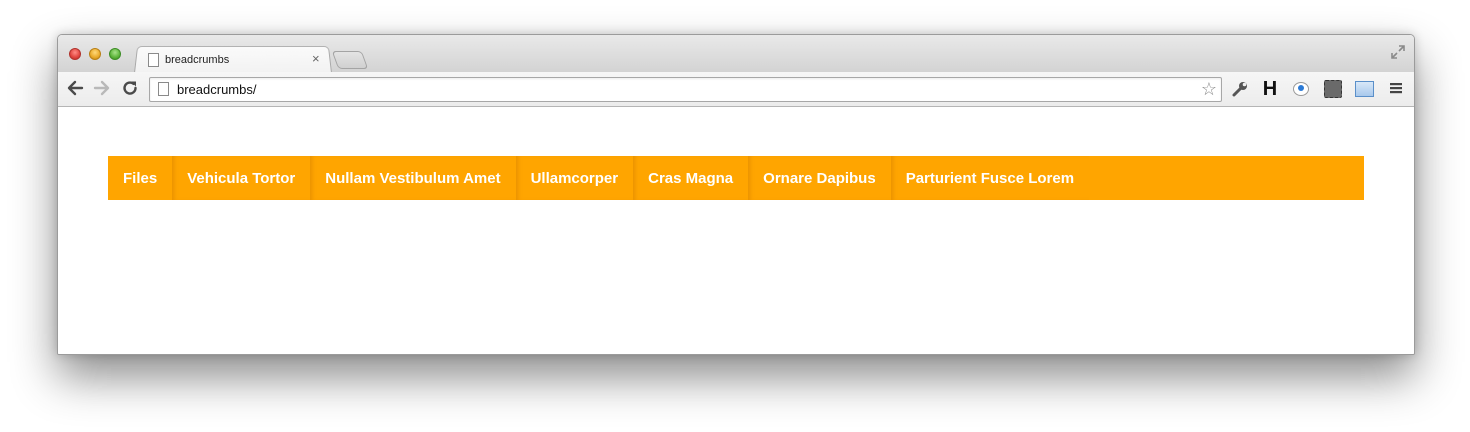  I want to click on breadcrumb-item-nullam-vestibulum-amet: Nullam Vestibulum Amet, so click(412, 178).